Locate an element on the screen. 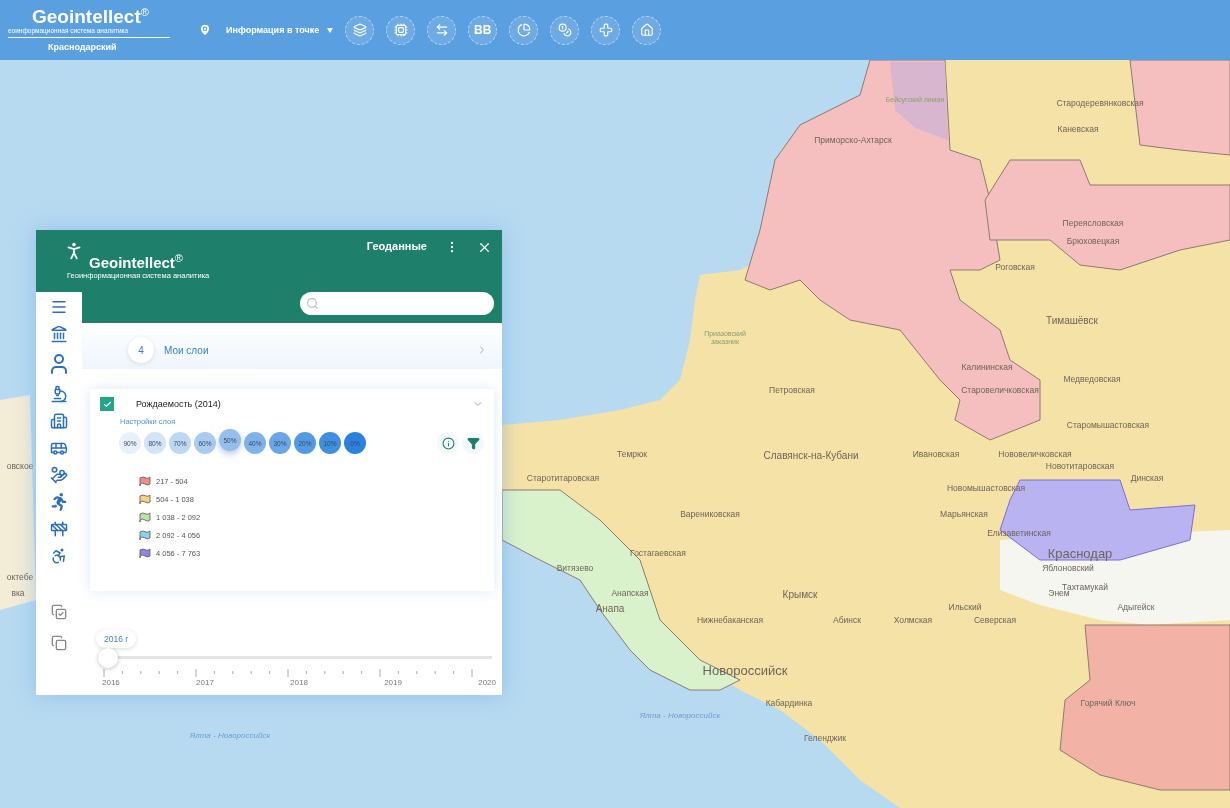 This screenshot has height=808, width=1230. pie-chart-icon is located at coordinates (523, 30).